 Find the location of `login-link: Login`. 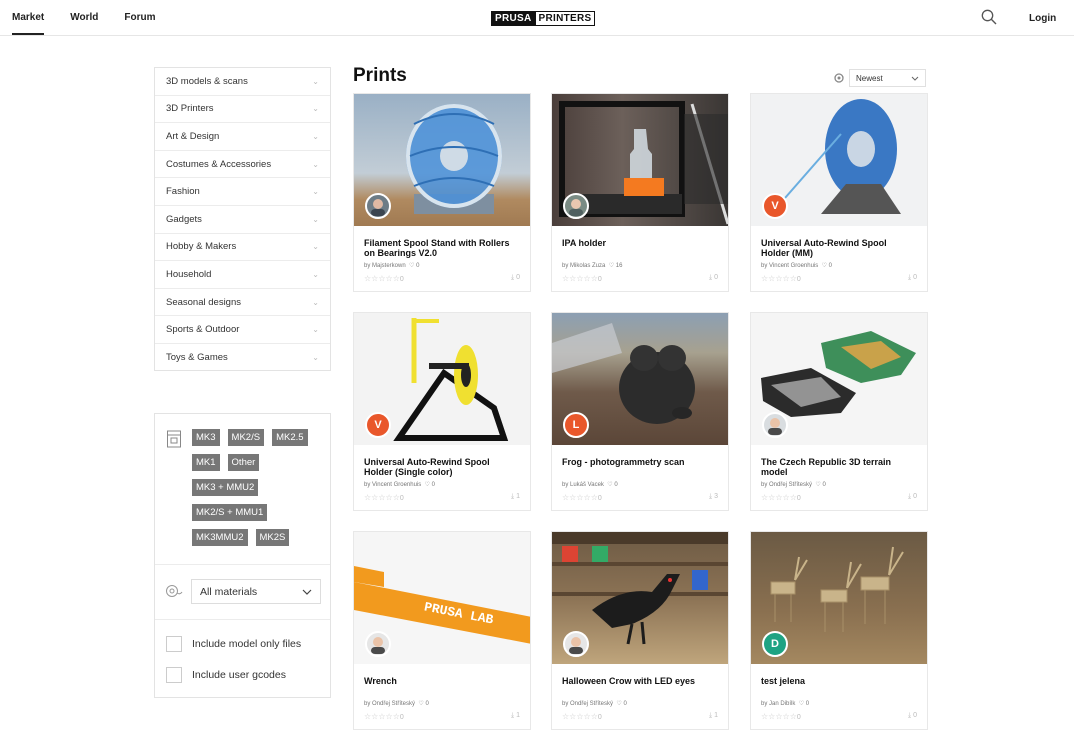

login-link: Login is located at coordinates (1042, 18).